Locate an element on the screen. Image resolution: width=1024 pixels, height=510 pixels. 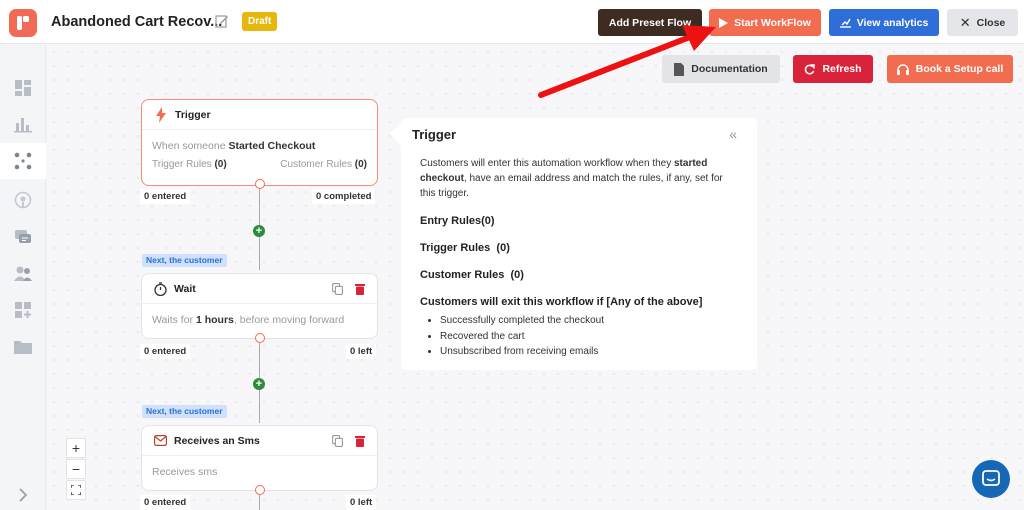
refresh-label: Refresh is located at coordinates (842, 69).